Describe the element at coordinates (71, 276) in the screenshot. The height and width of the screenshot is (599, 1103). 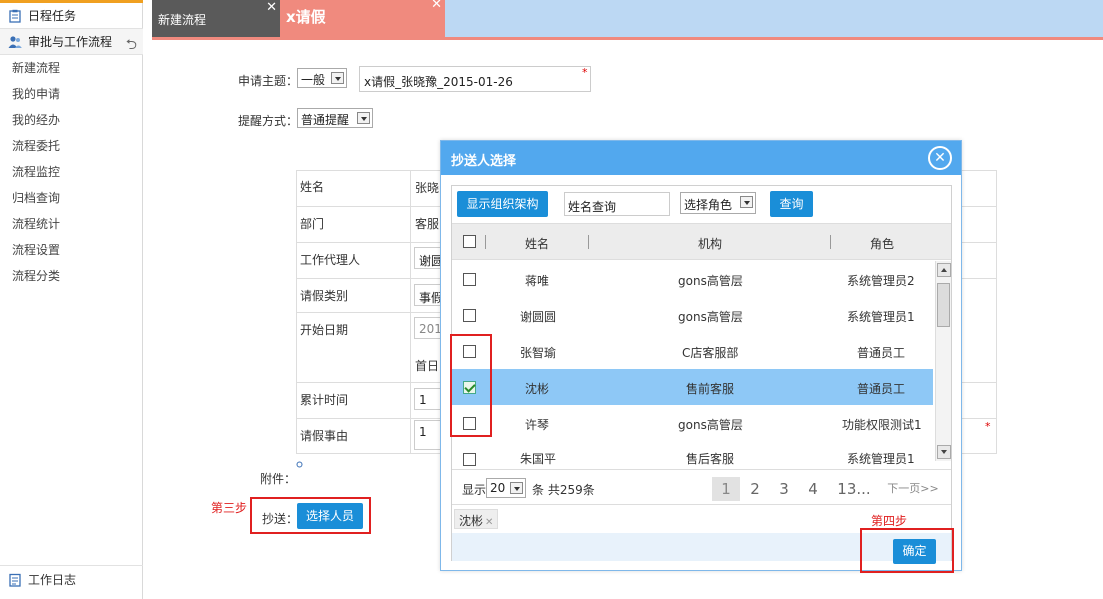
I see `sidebar-item-categories: 流程分类` at that location.